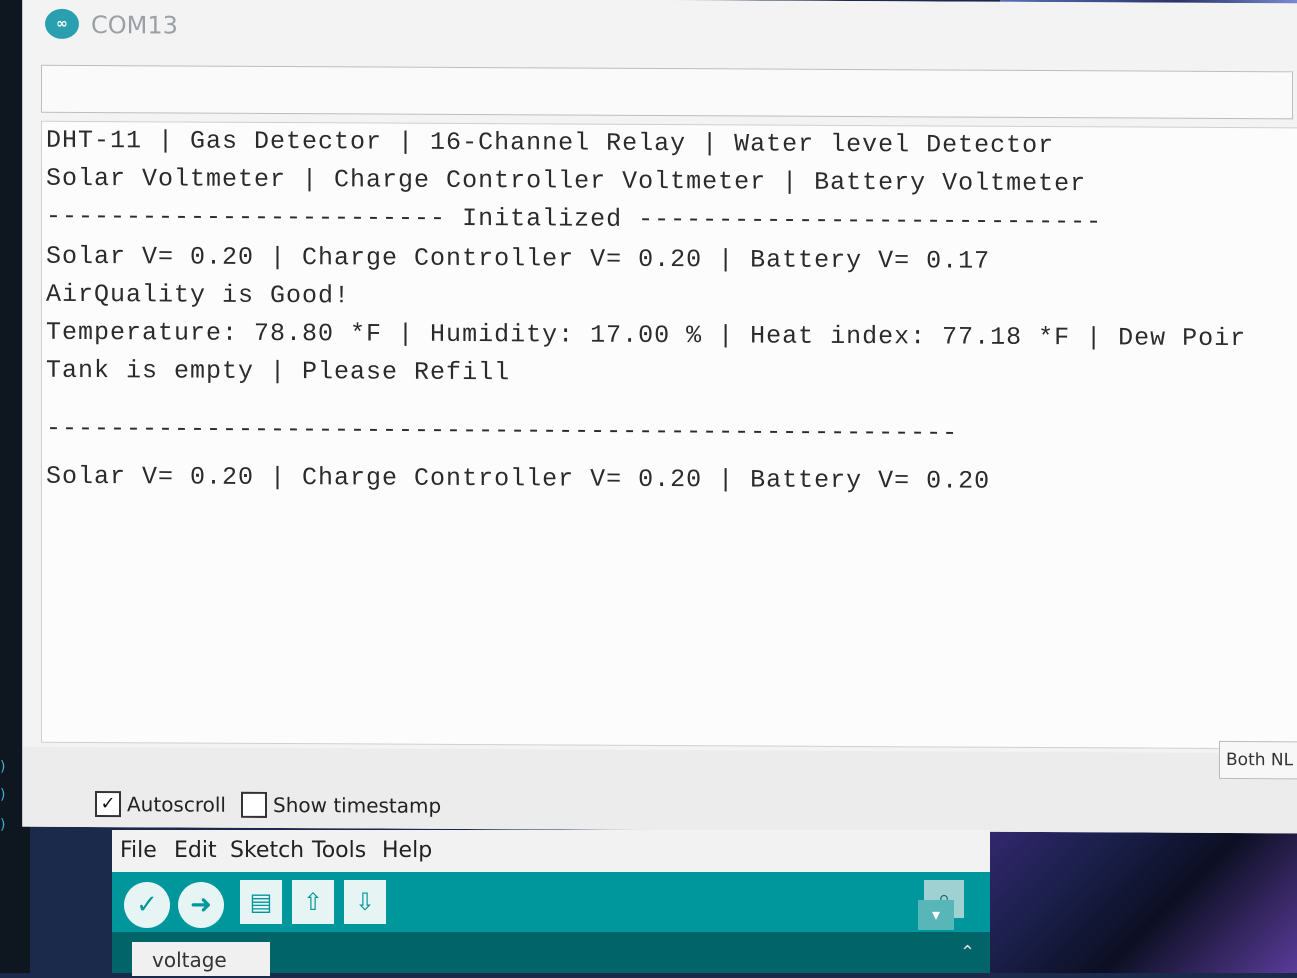 This screenshot has width=1297, height=978. Describe the element at coordinates (667, 92) in the screenshot. I see `send-input` at that location.